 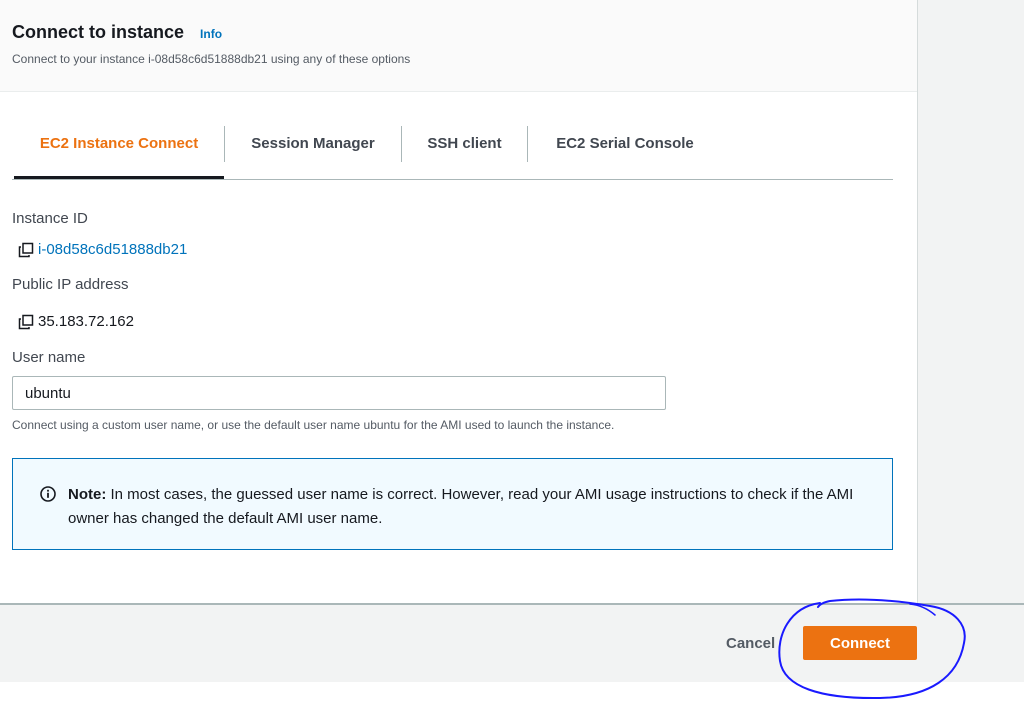 I want to click on connect-button: Connect, so click(x=860, y=643).